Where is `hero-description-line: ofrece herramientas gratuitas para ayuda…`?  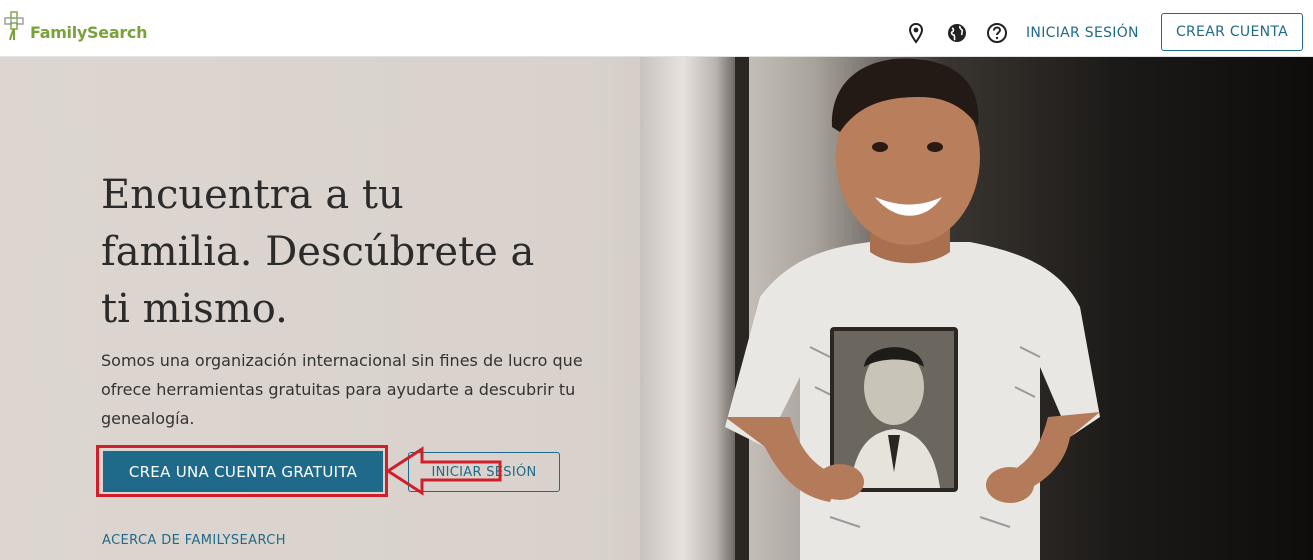 hero-description-line: ofrece herramientas gratuitas para ayuda… is located at coordinates (338, 389).